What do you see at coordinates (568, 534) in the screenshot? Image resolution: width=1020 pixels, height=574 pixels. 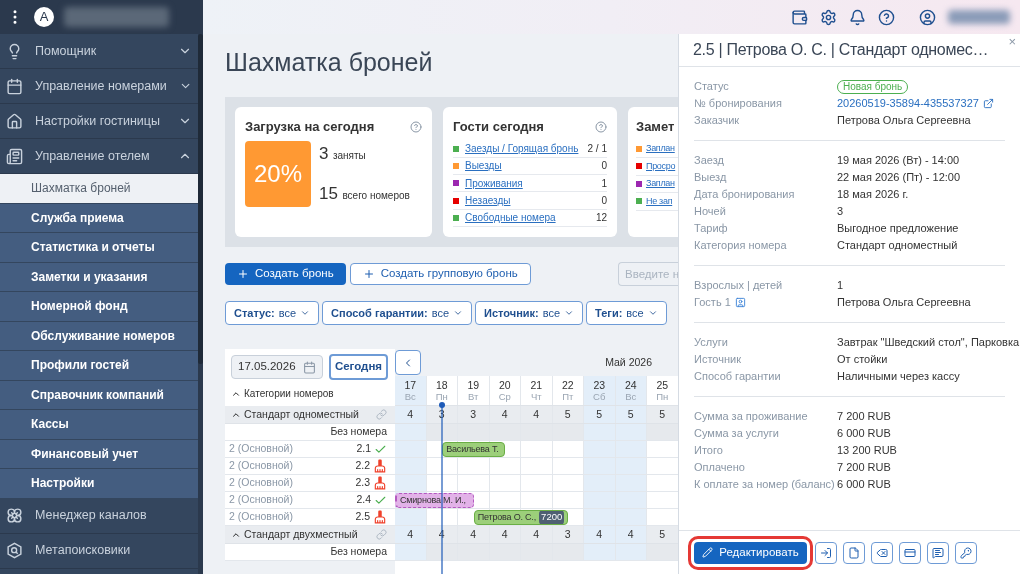 I see `count-cell: 3` at bounding box center [568, 534].